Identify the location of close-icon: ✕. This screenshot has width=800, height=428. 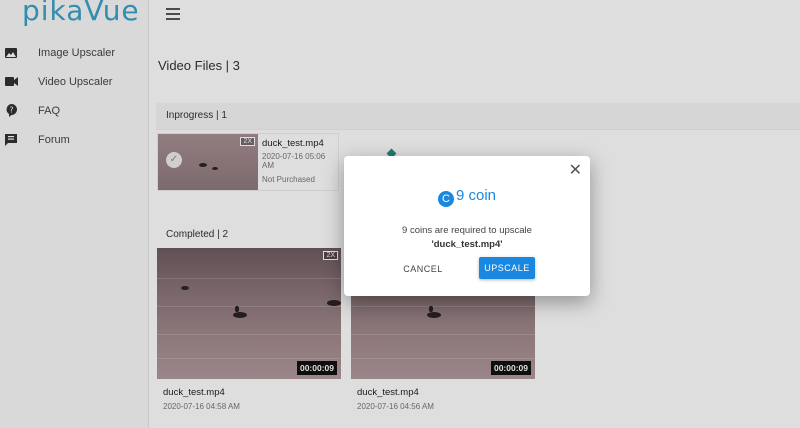
(575, 170).